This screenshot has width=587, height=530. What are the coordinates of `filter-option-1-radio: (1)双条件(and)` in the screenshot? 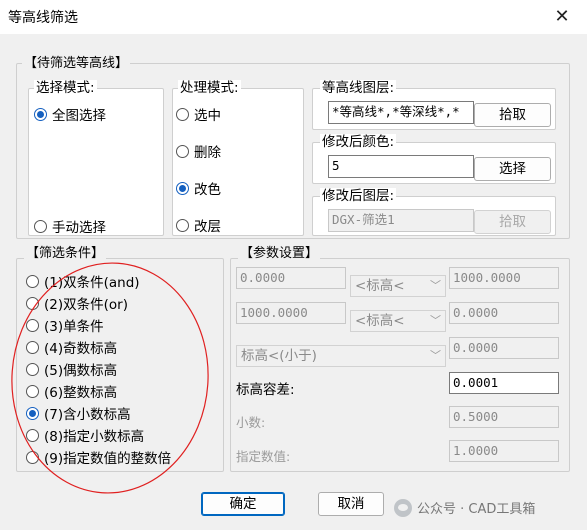 It's located at (83, 281).